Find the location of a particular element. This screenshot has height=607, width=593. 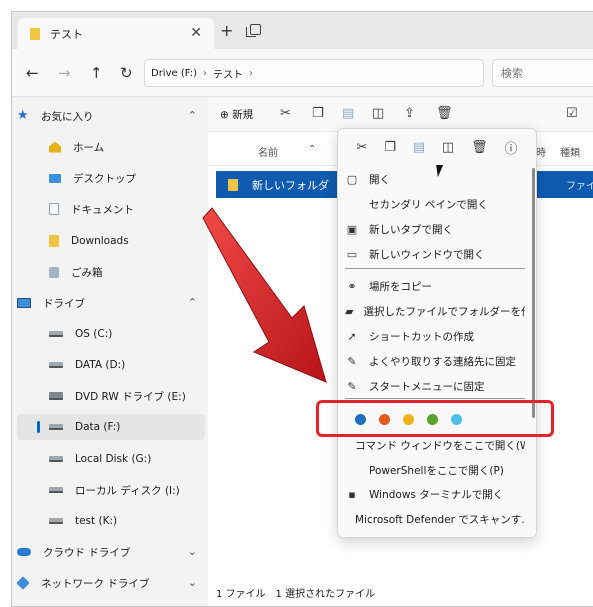

refresh-button: ↻ is located at coordinates (126, 73).